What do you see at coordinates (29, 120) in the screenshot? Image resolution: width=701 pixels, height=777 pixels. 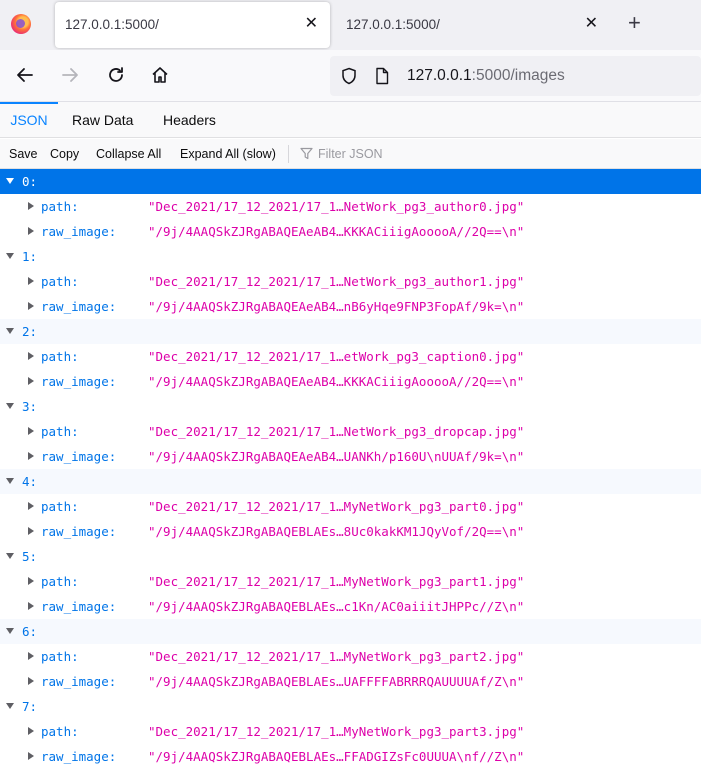 I see `tab-json: JSON` at bounding box center [29, 120].